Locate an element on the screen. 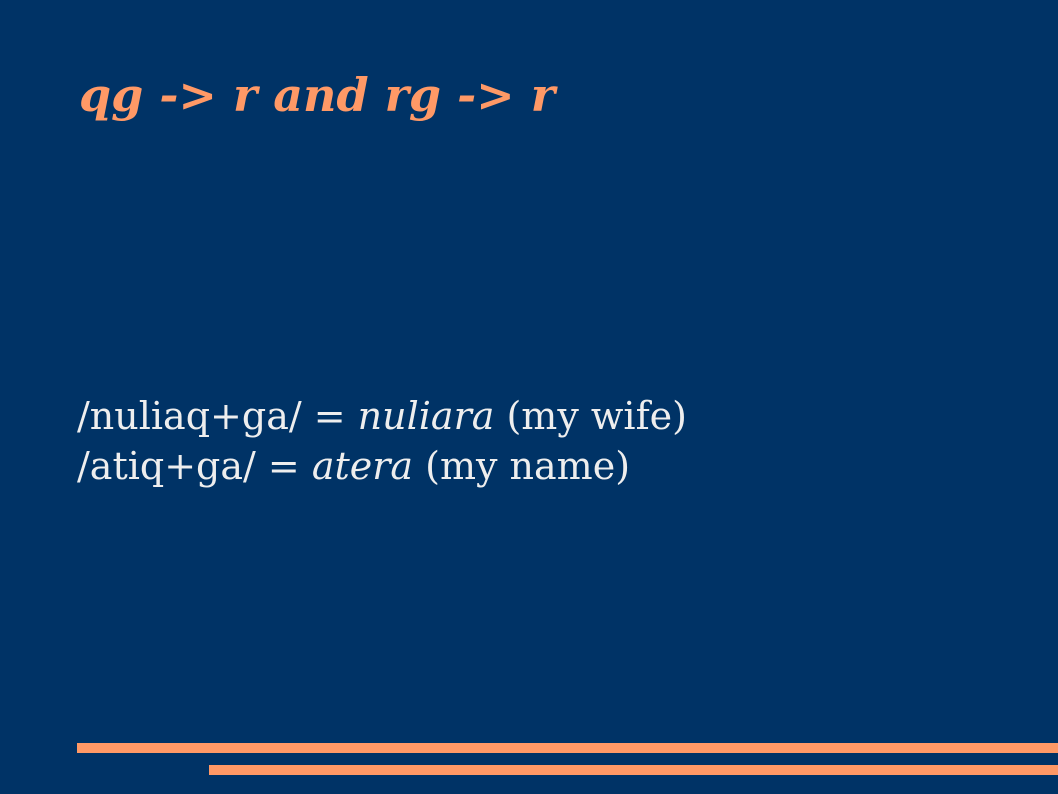 Image resolution: width=1058 pixels, height=794 pixels. slide-title: qg -> r and rg -> r is located at coordinates (317, 95).